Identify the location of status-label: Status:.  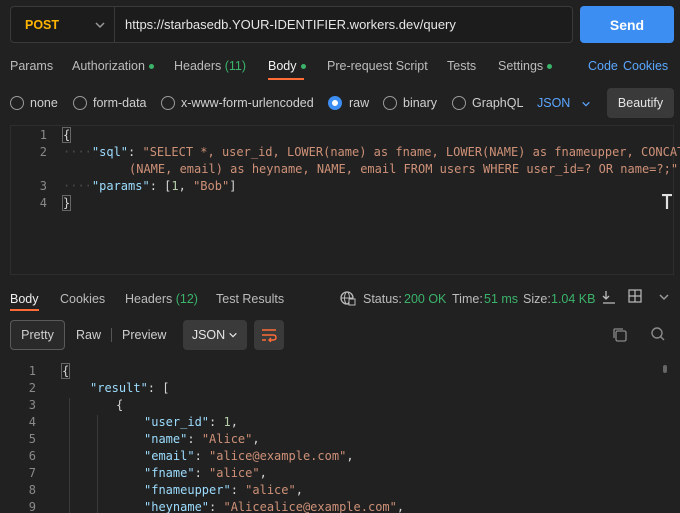
(382, 299).